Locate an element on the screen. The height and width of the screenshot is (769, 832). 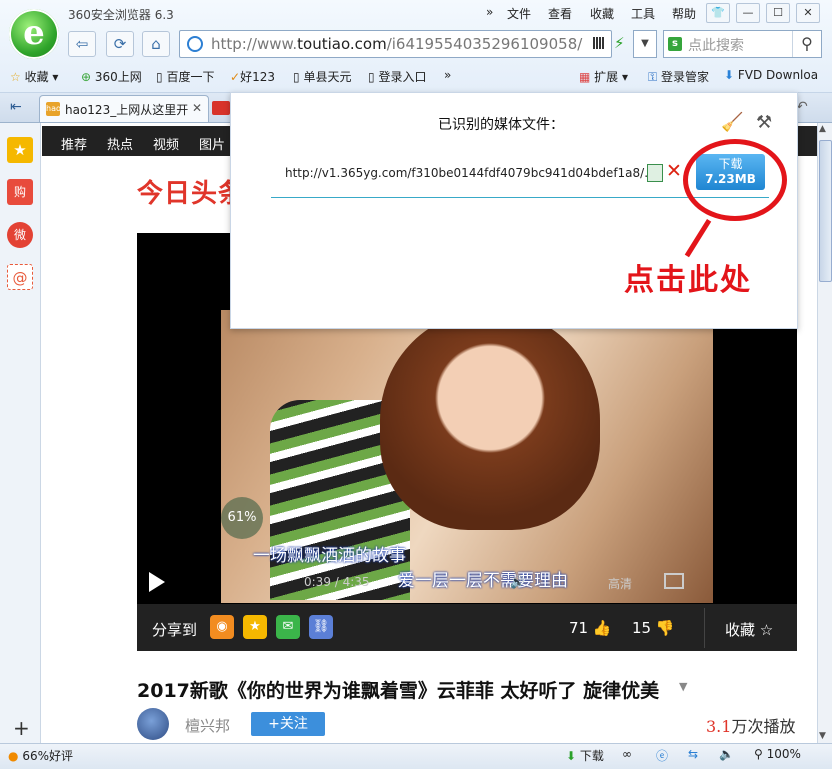
favorite-button: 收藏 ☆ is located at coordinates (749, 629).